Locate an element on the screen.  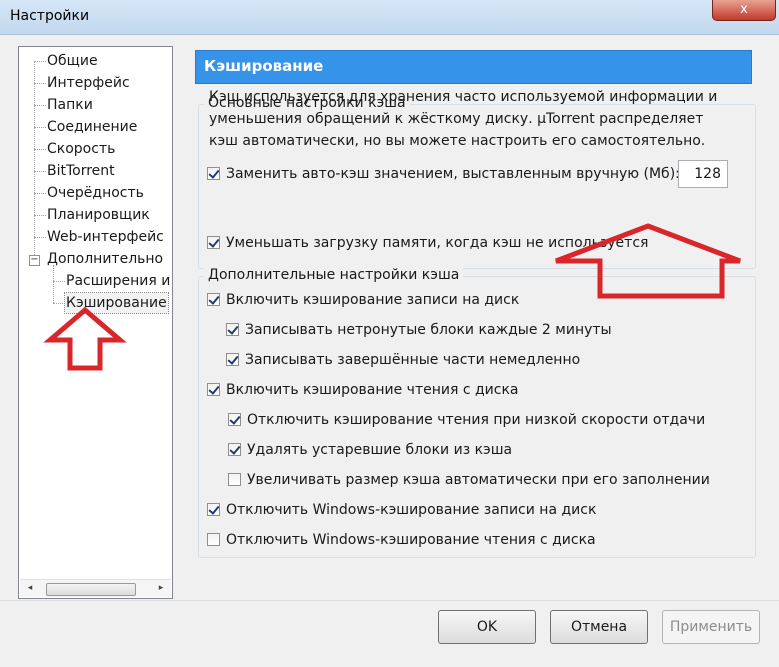
annotation-arrow-up-left is located at coordinates (85, 338).